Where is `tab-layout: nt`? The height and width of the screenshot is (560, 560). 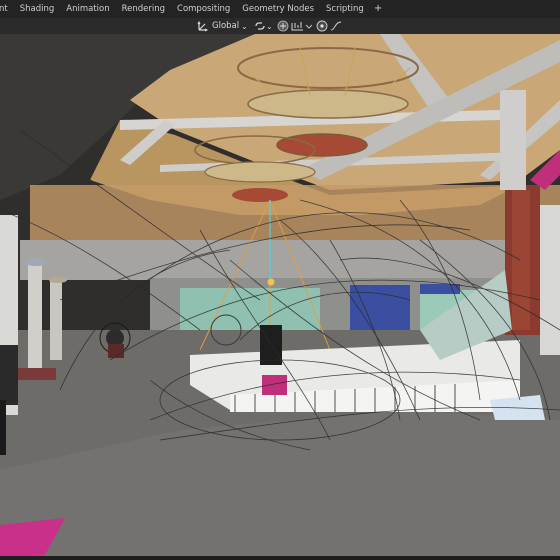
tab-layout: nt is located at coordinates (7, 9).